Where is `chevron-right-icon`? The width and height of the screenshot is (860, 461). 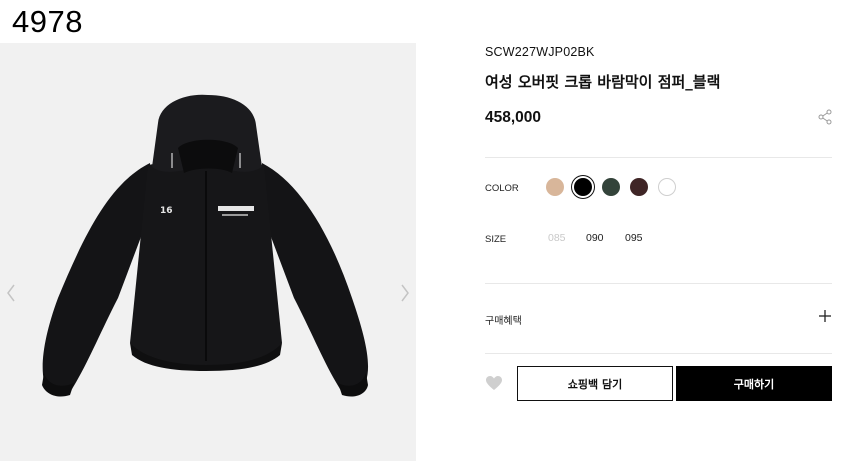 chevron-right-icon is located at coordinates (405, 293).